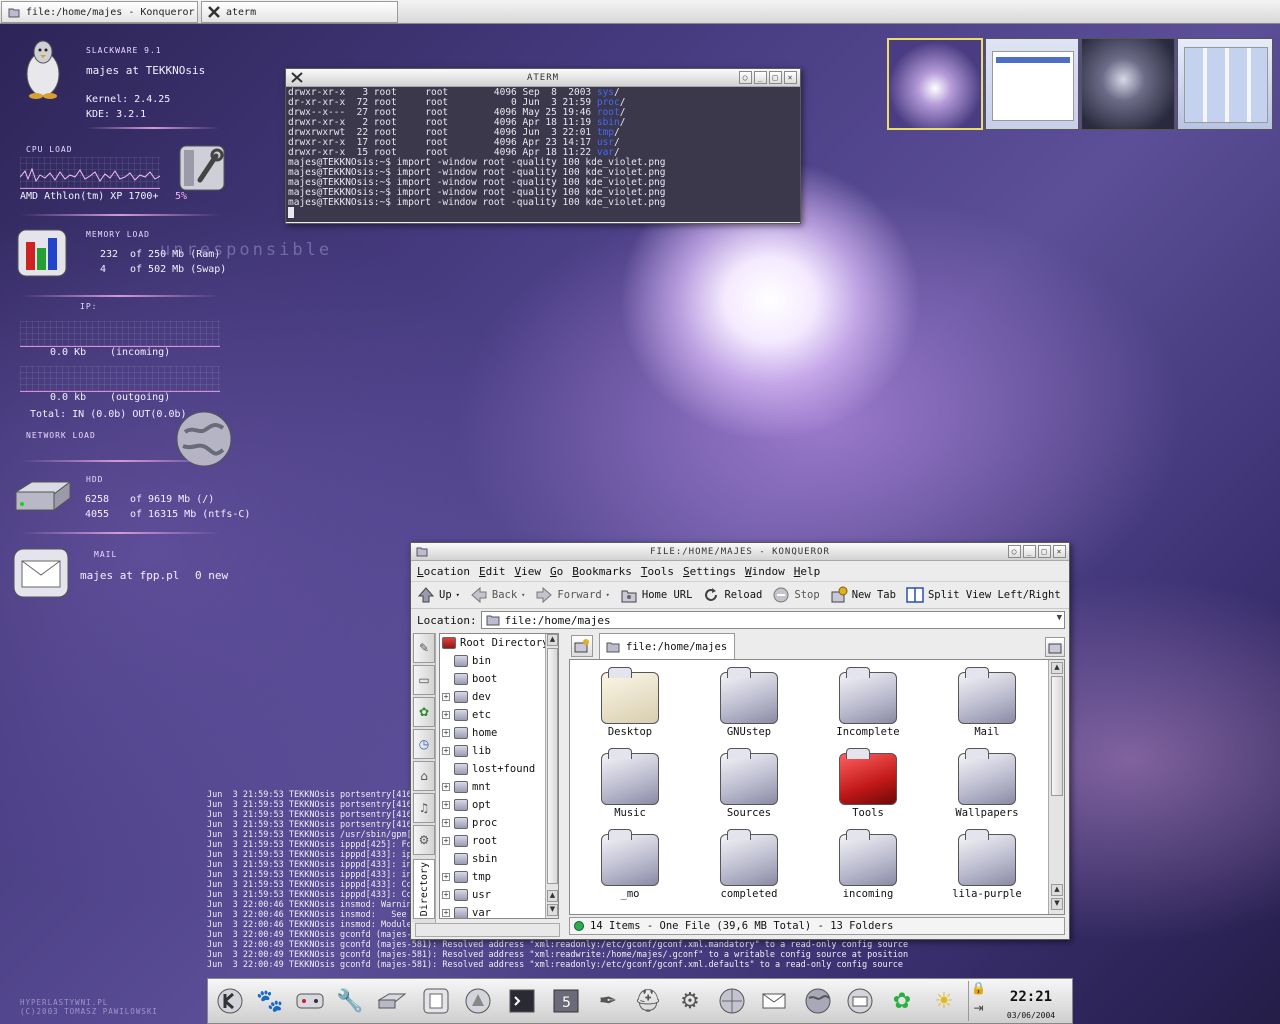 The width and height of the screenshot is (1280, 1024). I want to click on file-item-wallpapers: Wallpapers, so click(987, 783).